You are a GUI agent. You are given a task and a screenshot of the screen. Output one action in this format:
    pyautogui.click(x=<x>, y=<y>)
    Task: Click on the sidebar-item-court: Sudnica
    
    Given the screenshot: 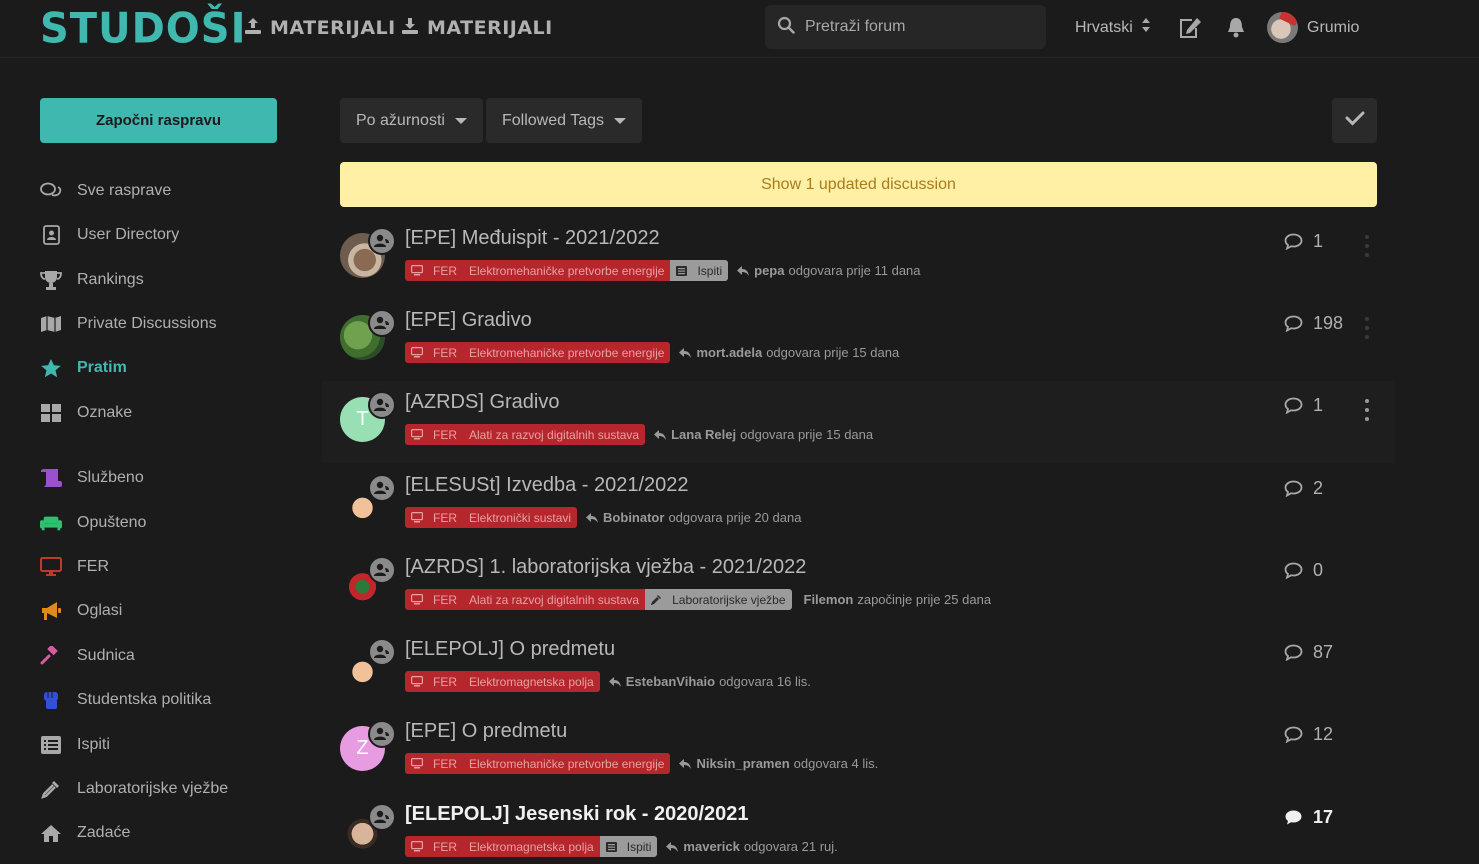 What is the action you would take?
    pyautogui.click(x=170, y=656)
    